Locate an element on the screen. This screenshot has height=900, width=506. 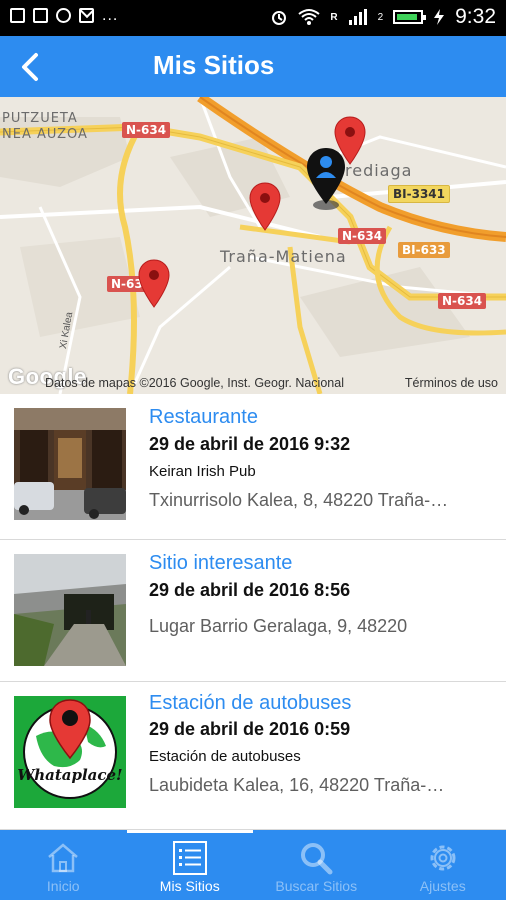
road-badge: BI-633 is located at coordinates (424, 250).